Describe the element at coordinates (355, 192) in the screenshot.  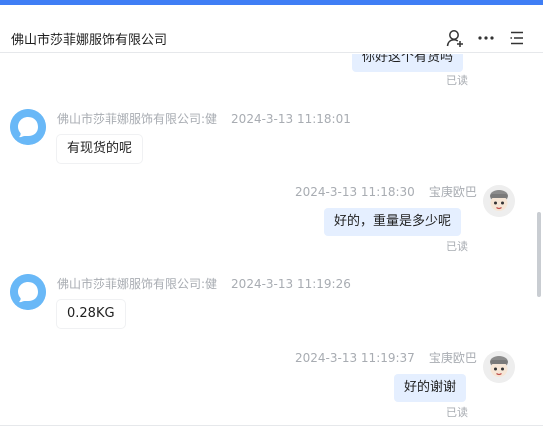
I see `message-time: 2024-3-13 11:18:30` at that location.